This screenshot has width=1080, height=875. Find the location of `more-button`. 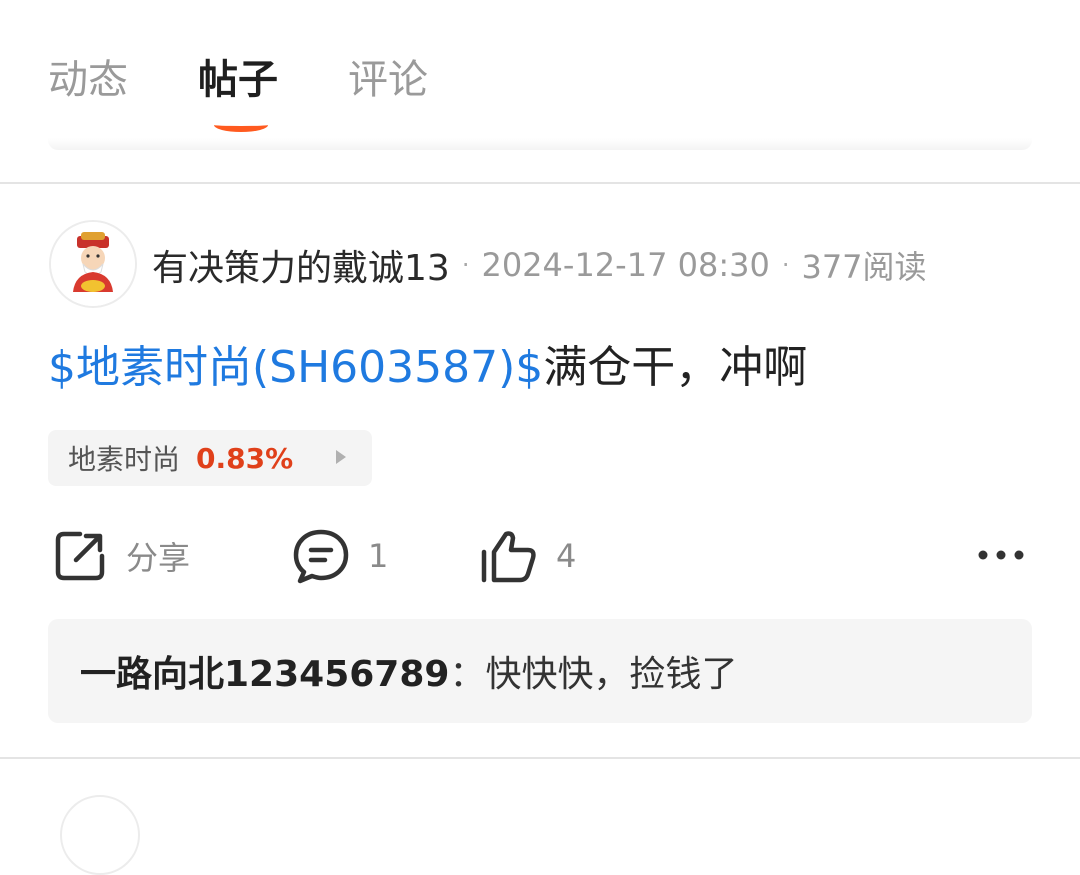

more-button is located at coordinates (1001, 555).